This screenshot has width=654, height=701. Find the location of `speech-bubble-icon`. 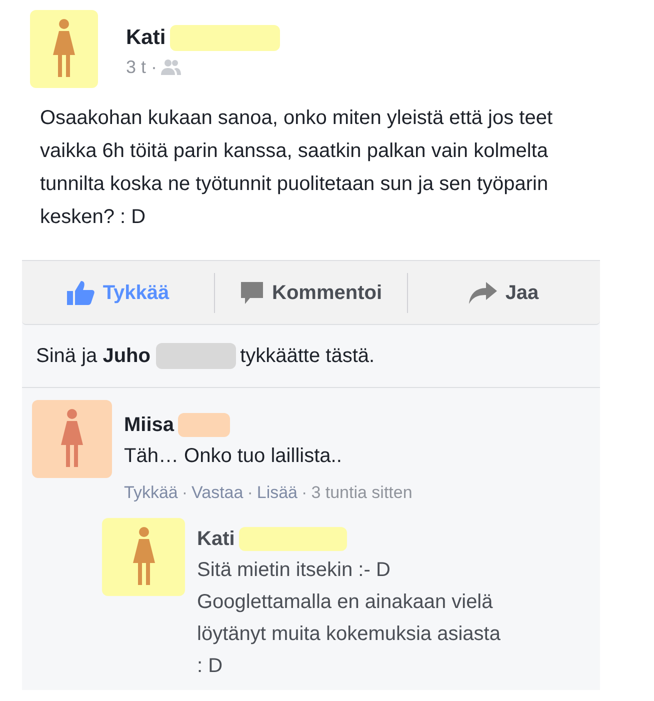

speech-bubble-icon is located at coordinates (252, 292).